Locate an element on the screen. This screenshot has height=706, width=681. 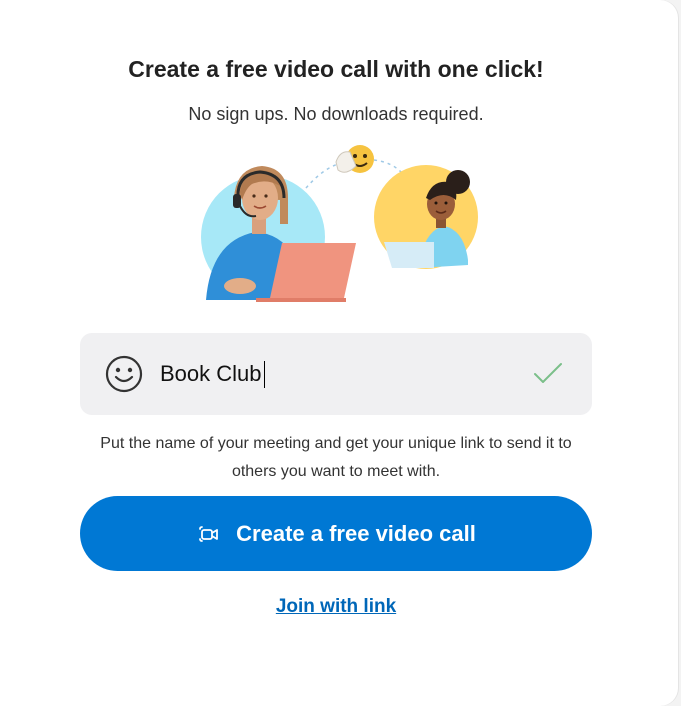
create-video-call-button: Create a free video call is located at coordinates (336, 533).